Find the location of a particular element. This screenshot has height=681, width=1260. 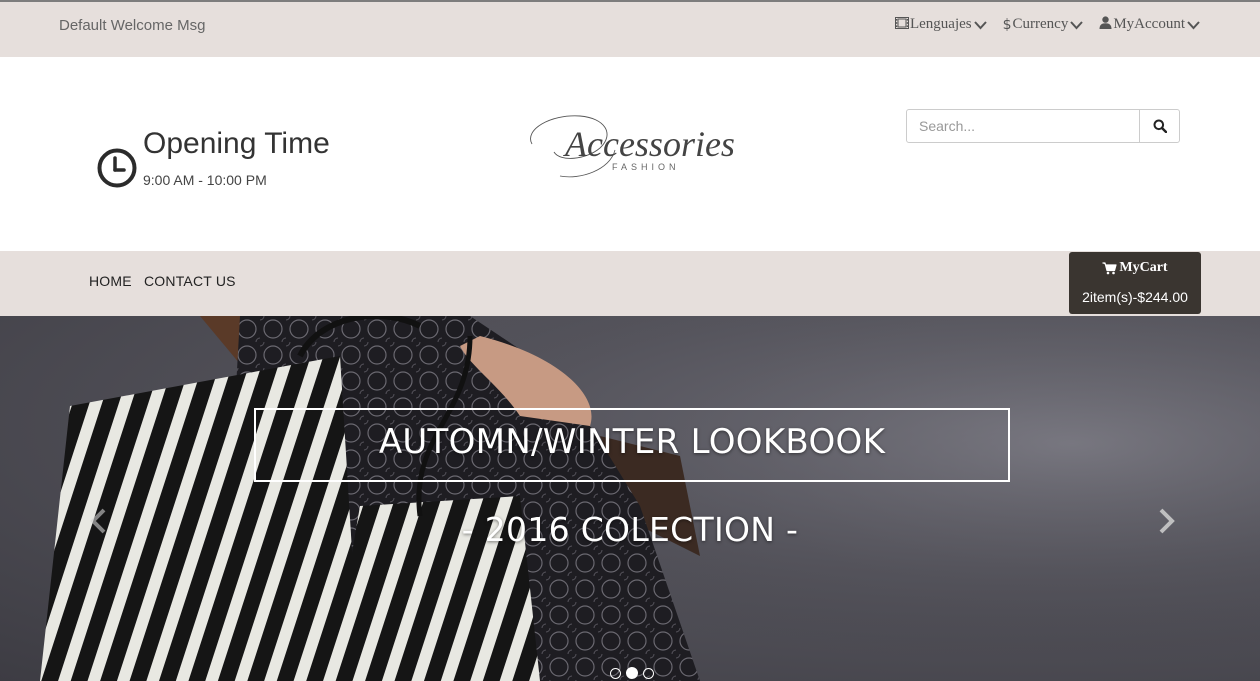

search-icon is located at coordinates (1160, 126).